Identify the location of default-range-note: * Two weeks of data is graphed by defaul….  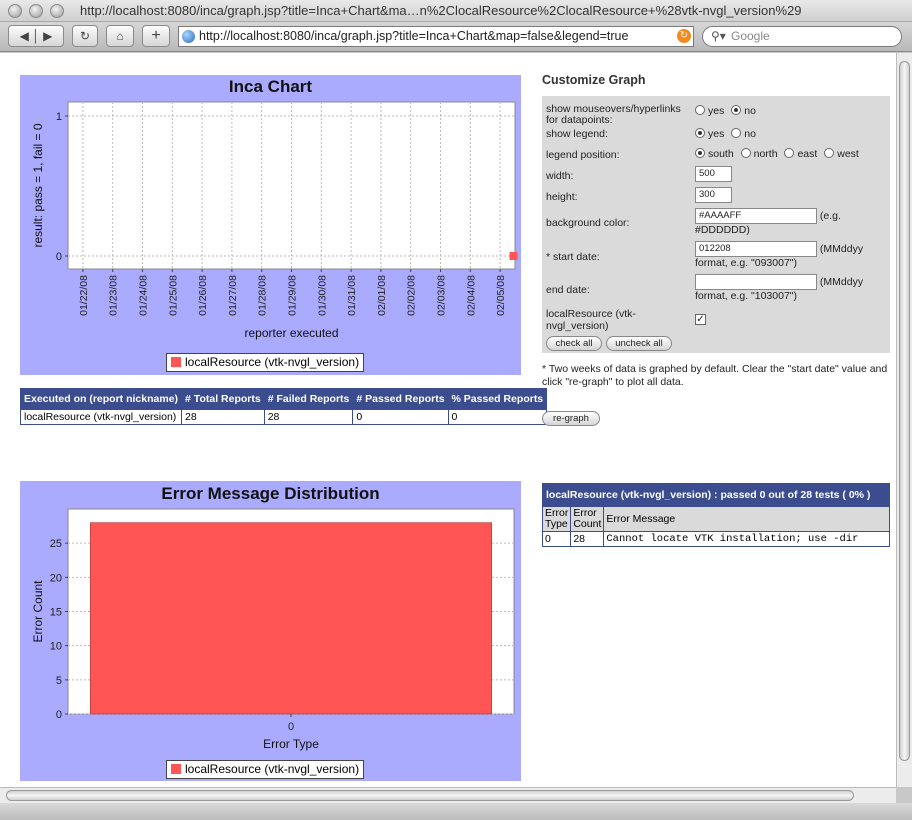
(715, 375).